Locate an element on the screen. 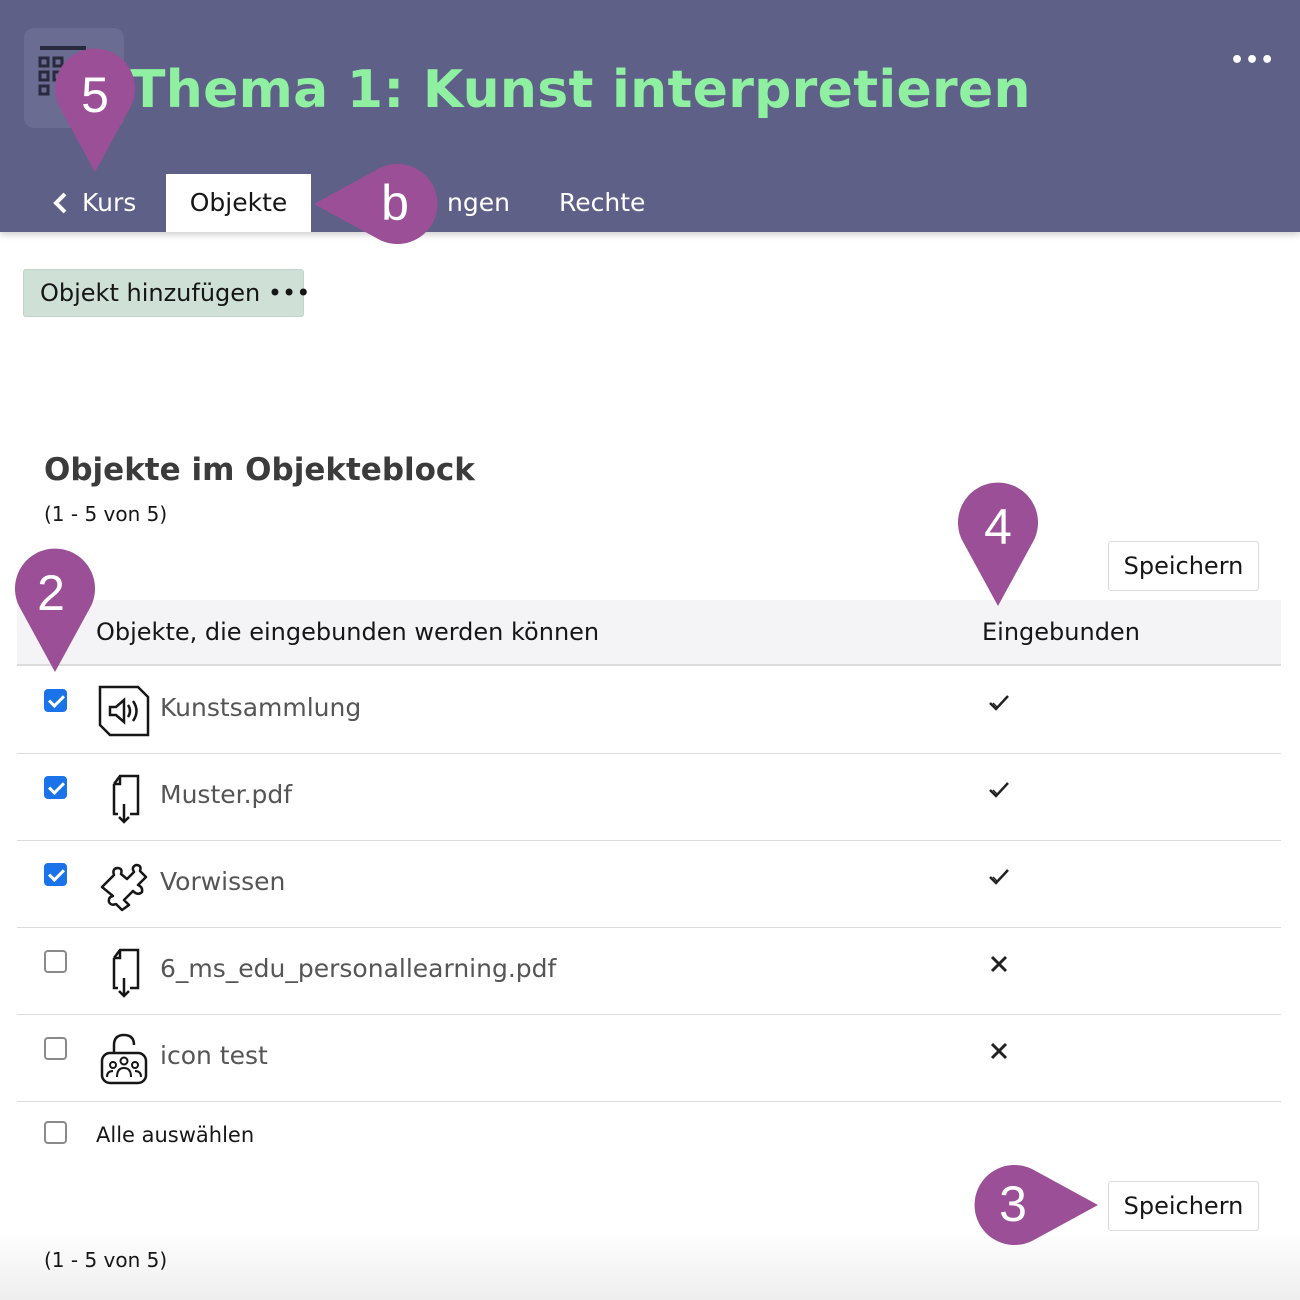  add-object-button: Objekt hinzufügen ••• is located at coordinates (166, 293).